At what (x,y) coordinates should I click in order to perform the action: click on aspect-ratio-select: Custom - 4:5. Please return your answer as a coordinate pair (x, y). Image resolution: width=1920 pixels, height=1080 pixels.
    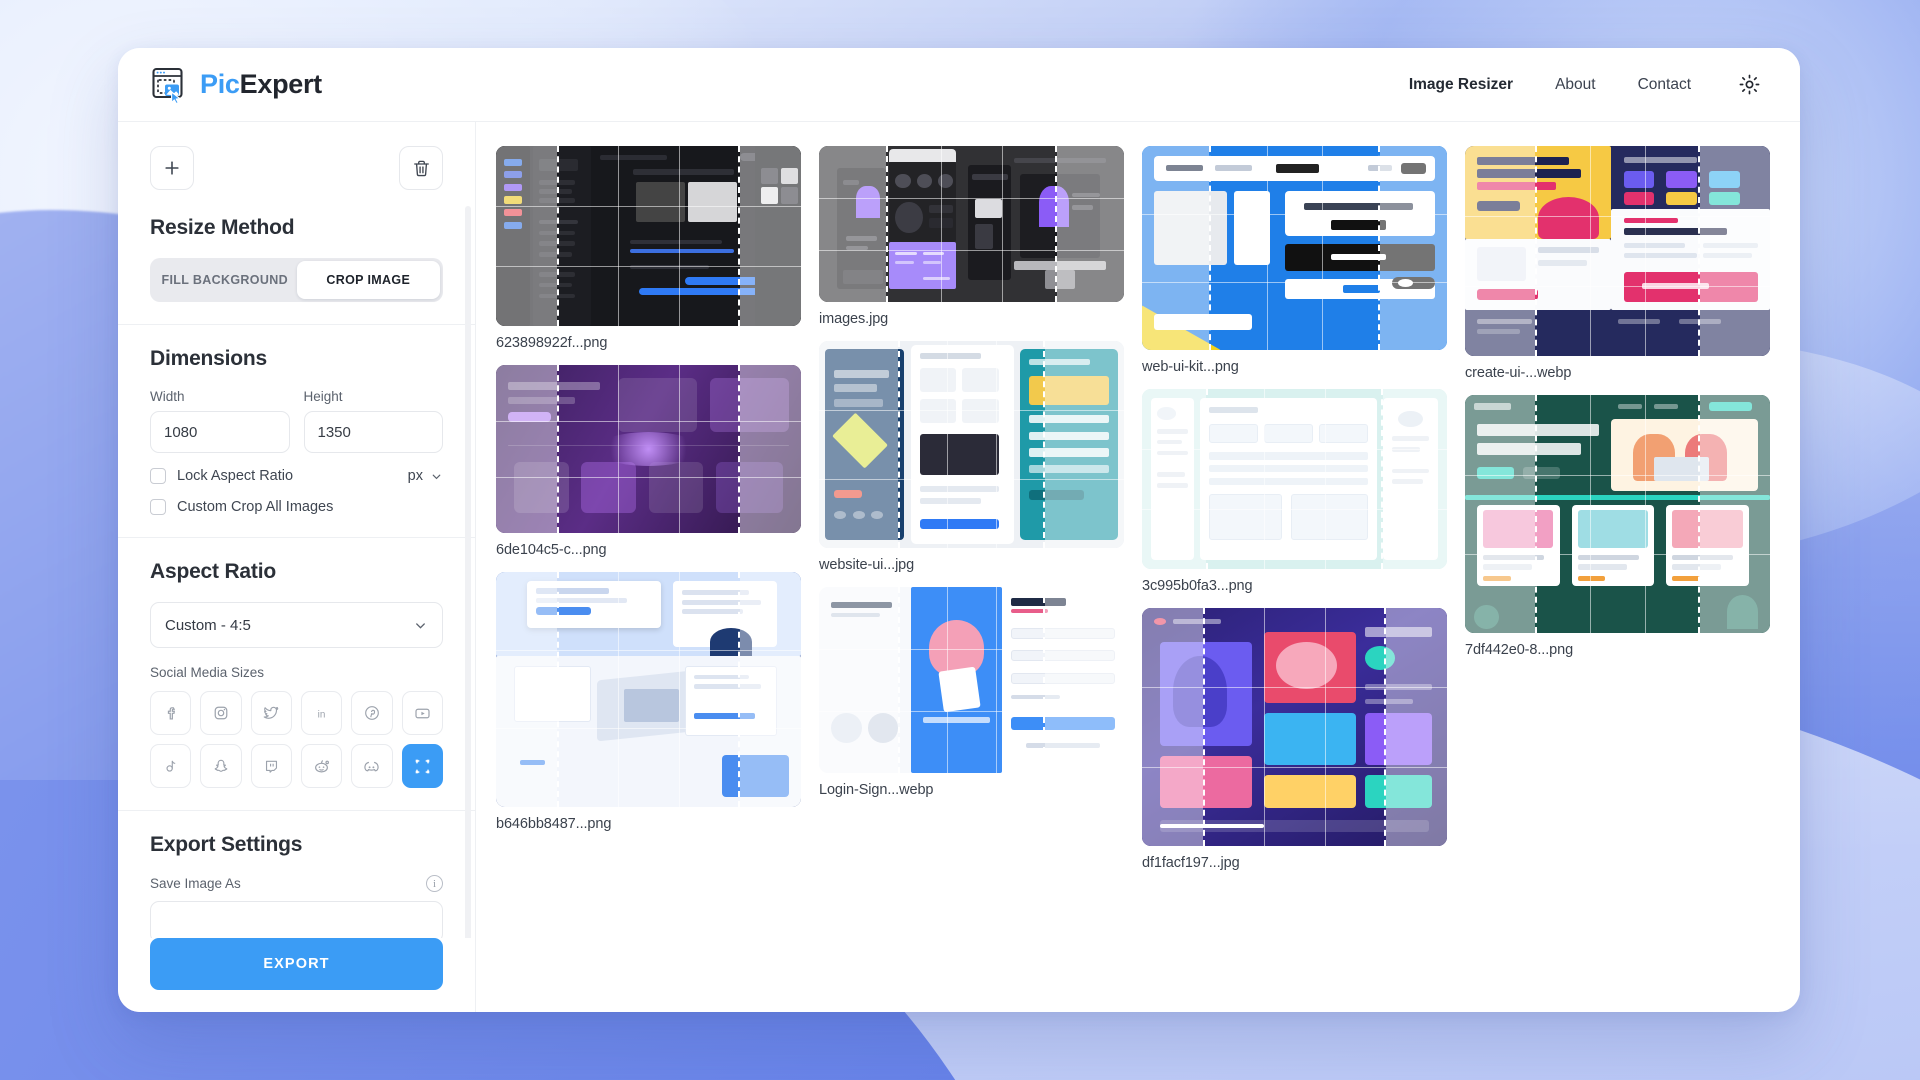
    Looking at the image, I should click on (296, 625).